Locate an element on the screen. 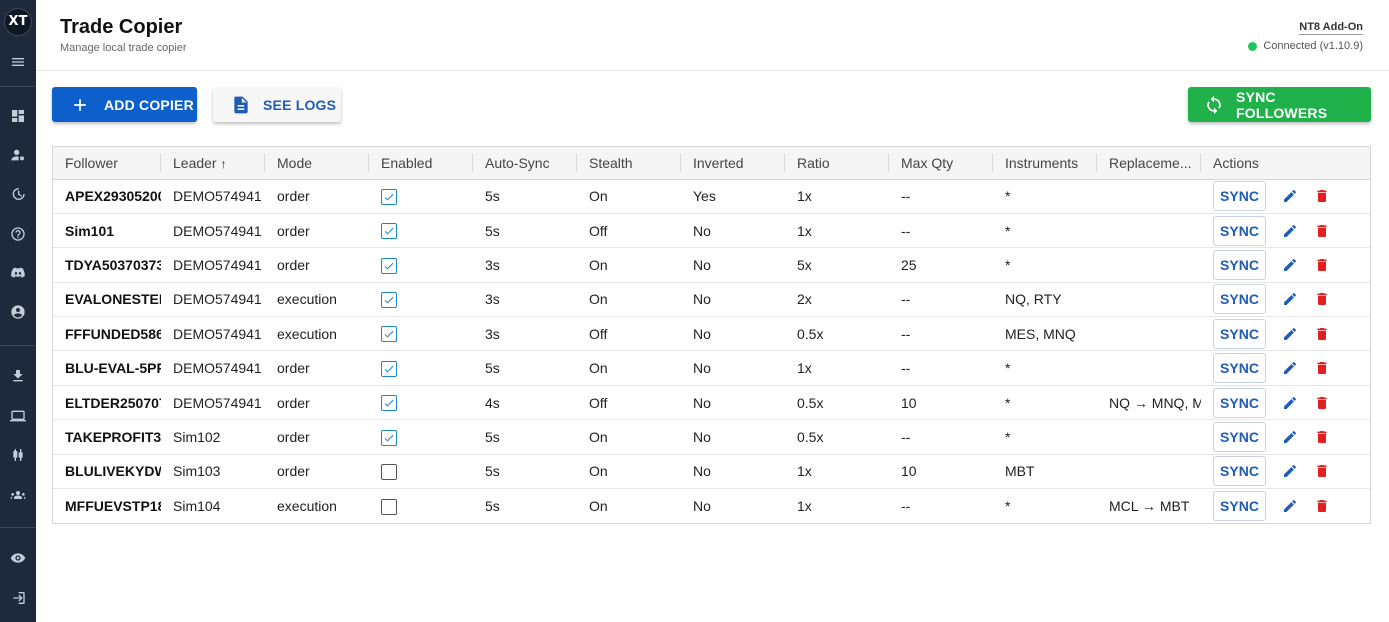  discord-icon is located at coordinates (18, 273).